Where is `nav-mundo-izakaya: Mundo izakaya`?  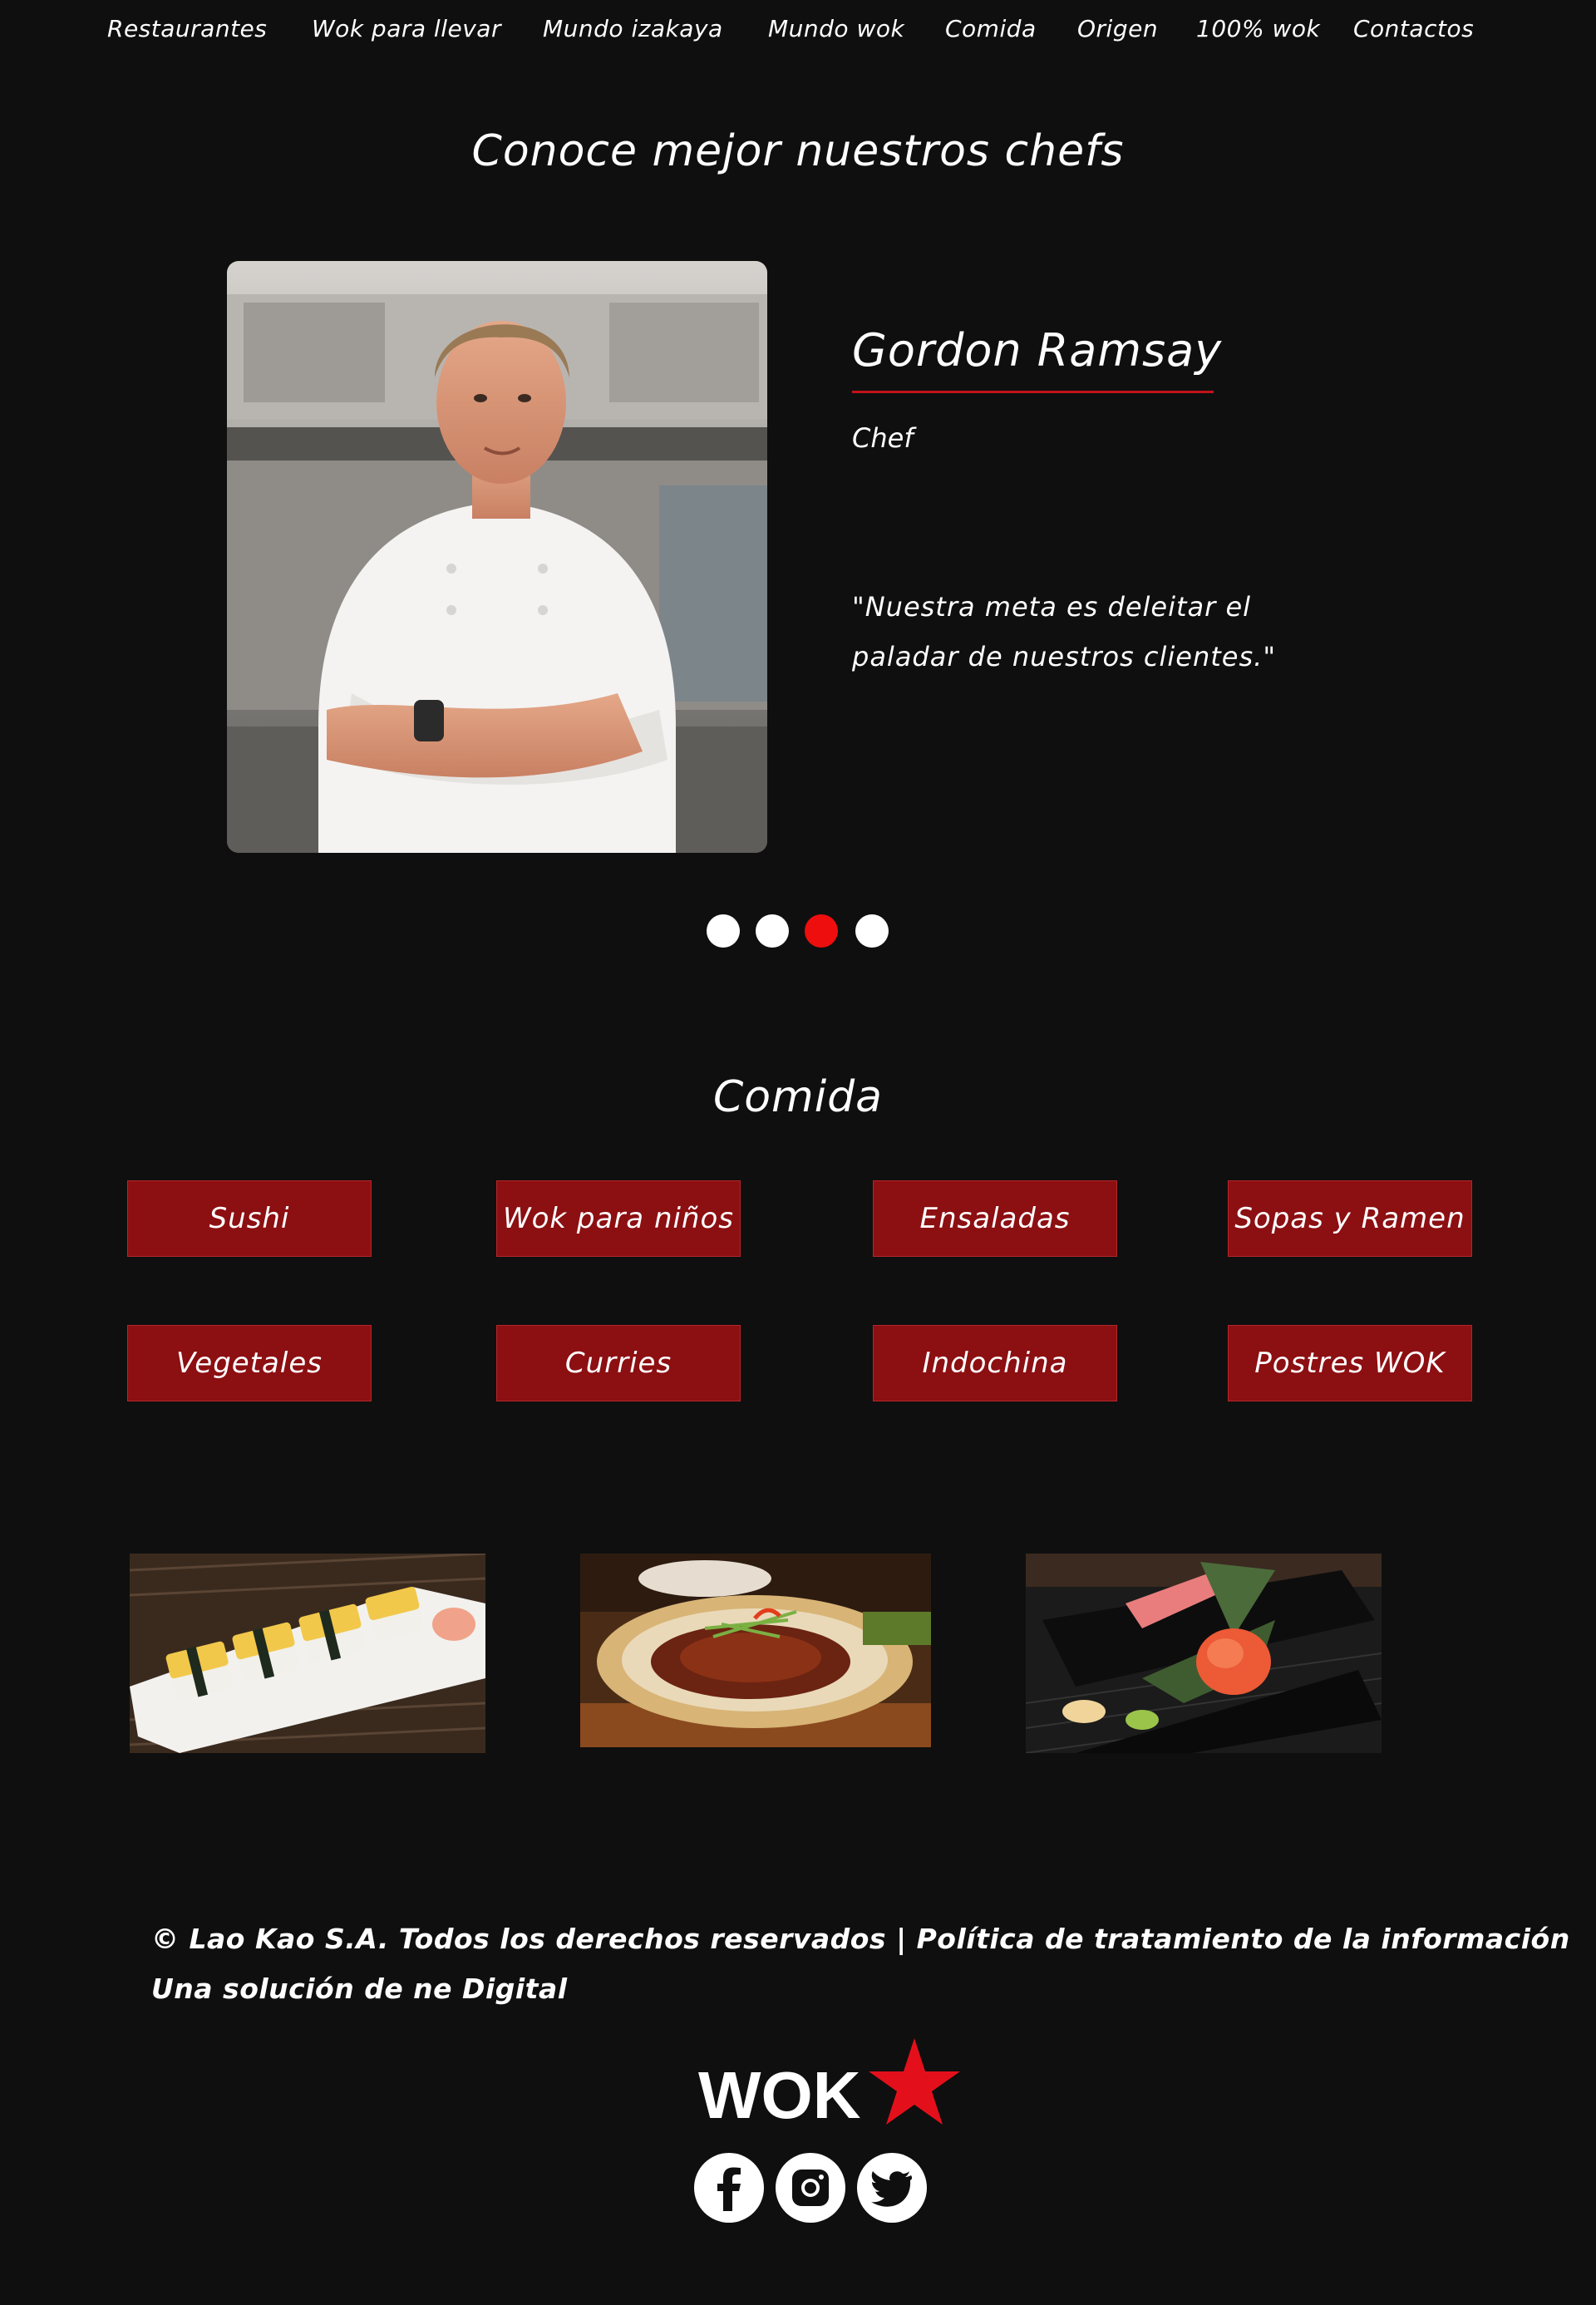
nav-mundo-izakaya: Mundo izakaya is located at coordinates (633, 28).